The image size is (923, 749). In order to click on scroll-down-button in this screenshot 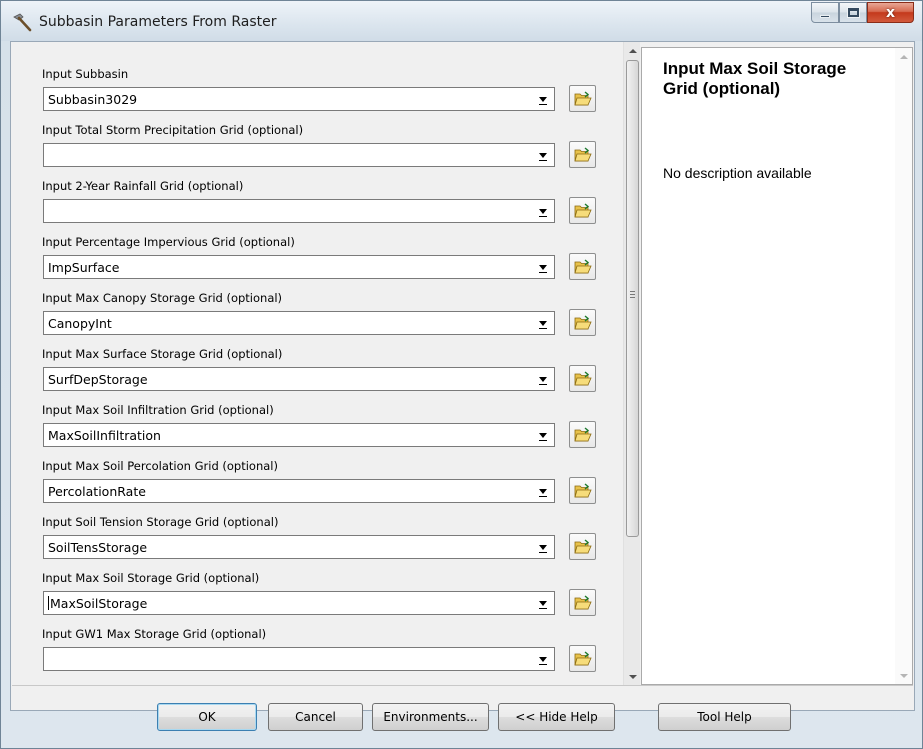, I will do `click(632, 676)`.